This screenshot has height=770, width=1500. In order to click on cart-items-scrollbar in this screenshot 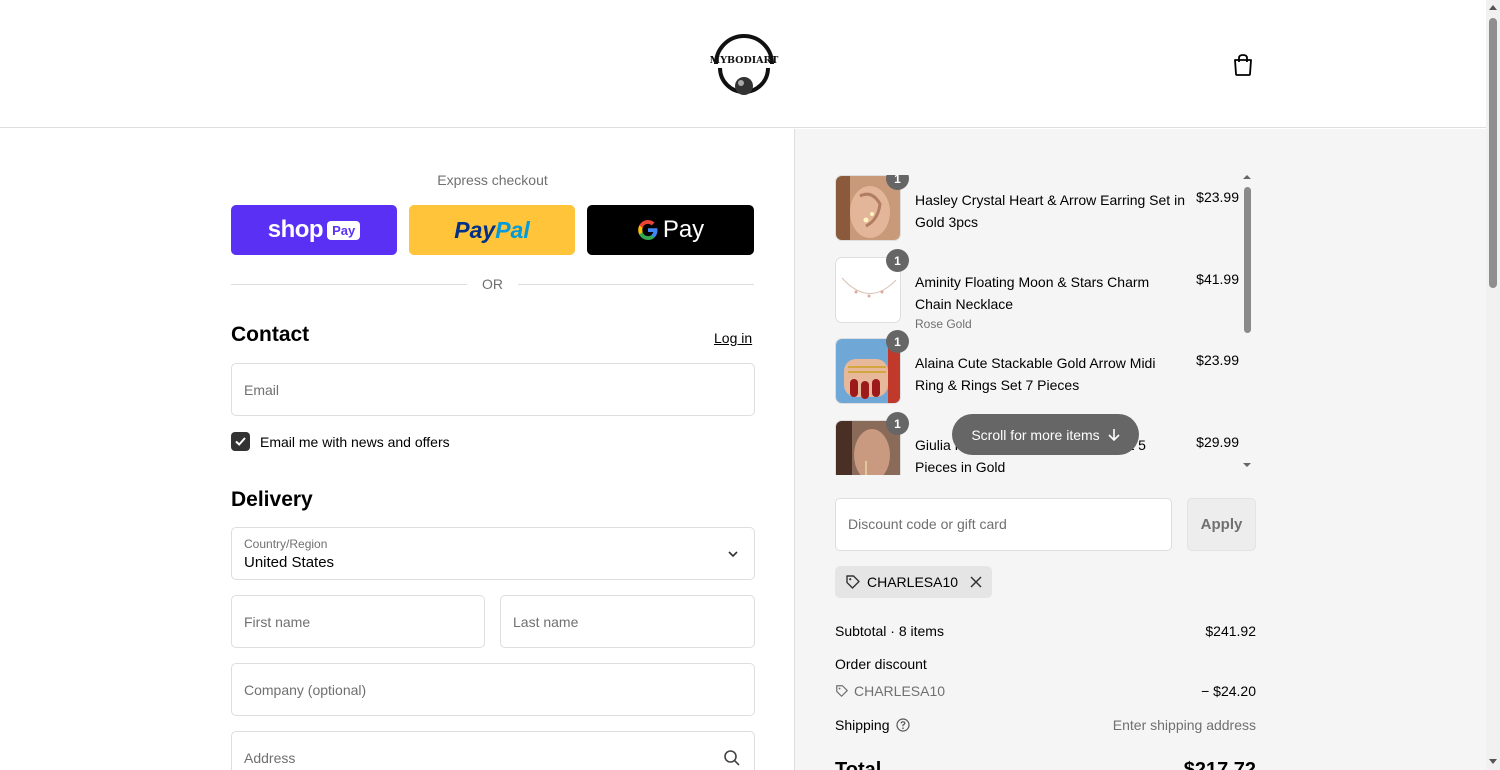, I will do `click(1247, 325)`.